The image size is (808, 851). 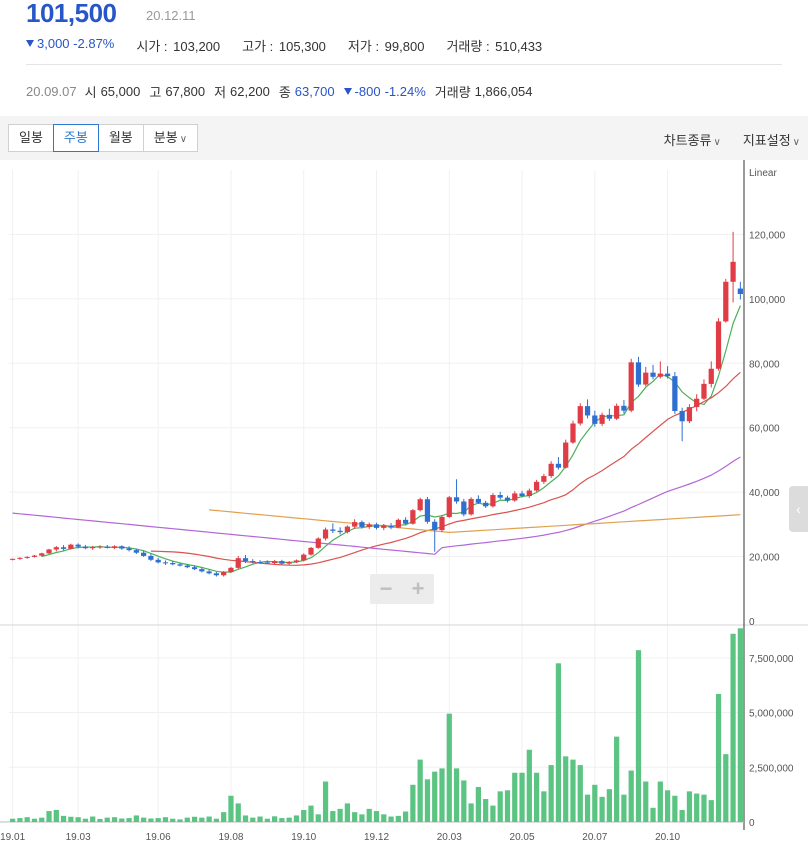 I want to click on zoom-controls: − +, so click(x=402, y=589).